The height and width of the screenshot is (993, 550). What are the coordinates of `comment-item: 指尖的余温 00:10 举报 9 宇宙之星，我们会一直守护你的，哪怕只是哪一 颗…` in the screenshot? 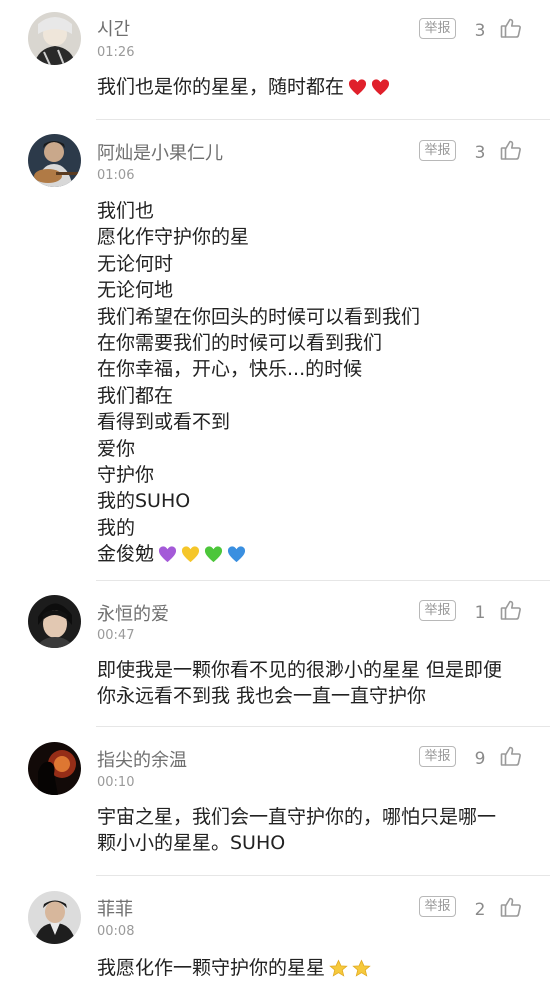 It's located at (275, 801).